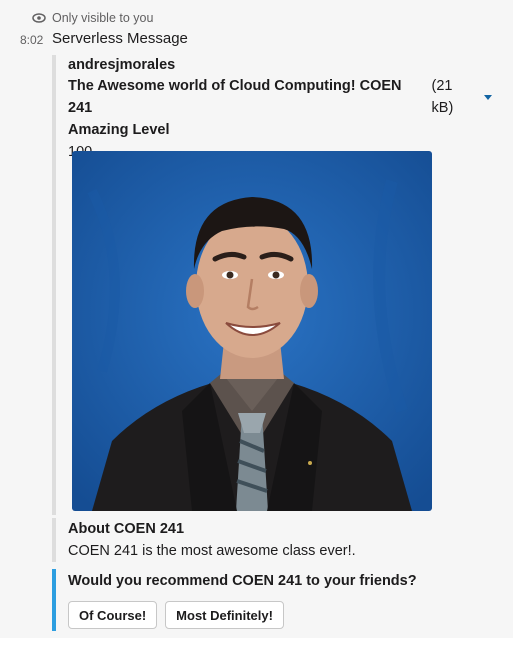  I want to click on visibility-note: Only visible to you, so click(92, 18).